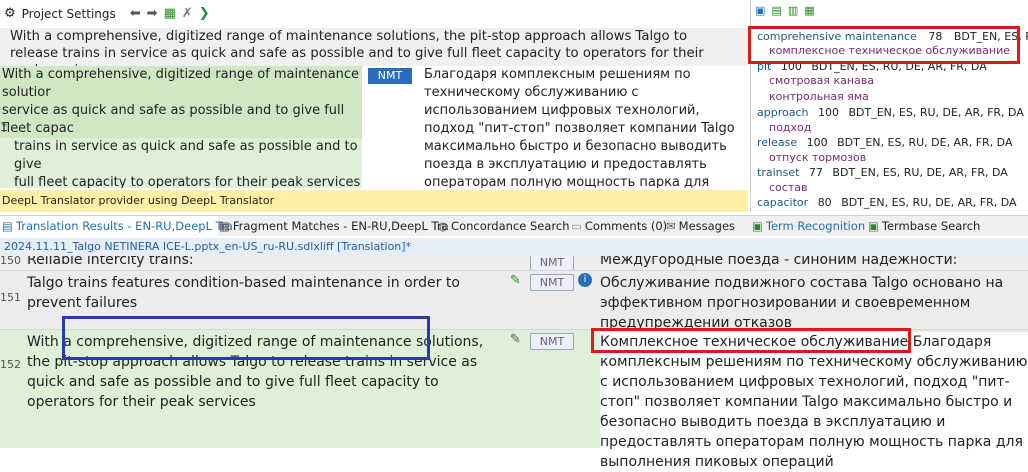  I want to click on forward-arrow-icon: ➡, so click(152, 14).